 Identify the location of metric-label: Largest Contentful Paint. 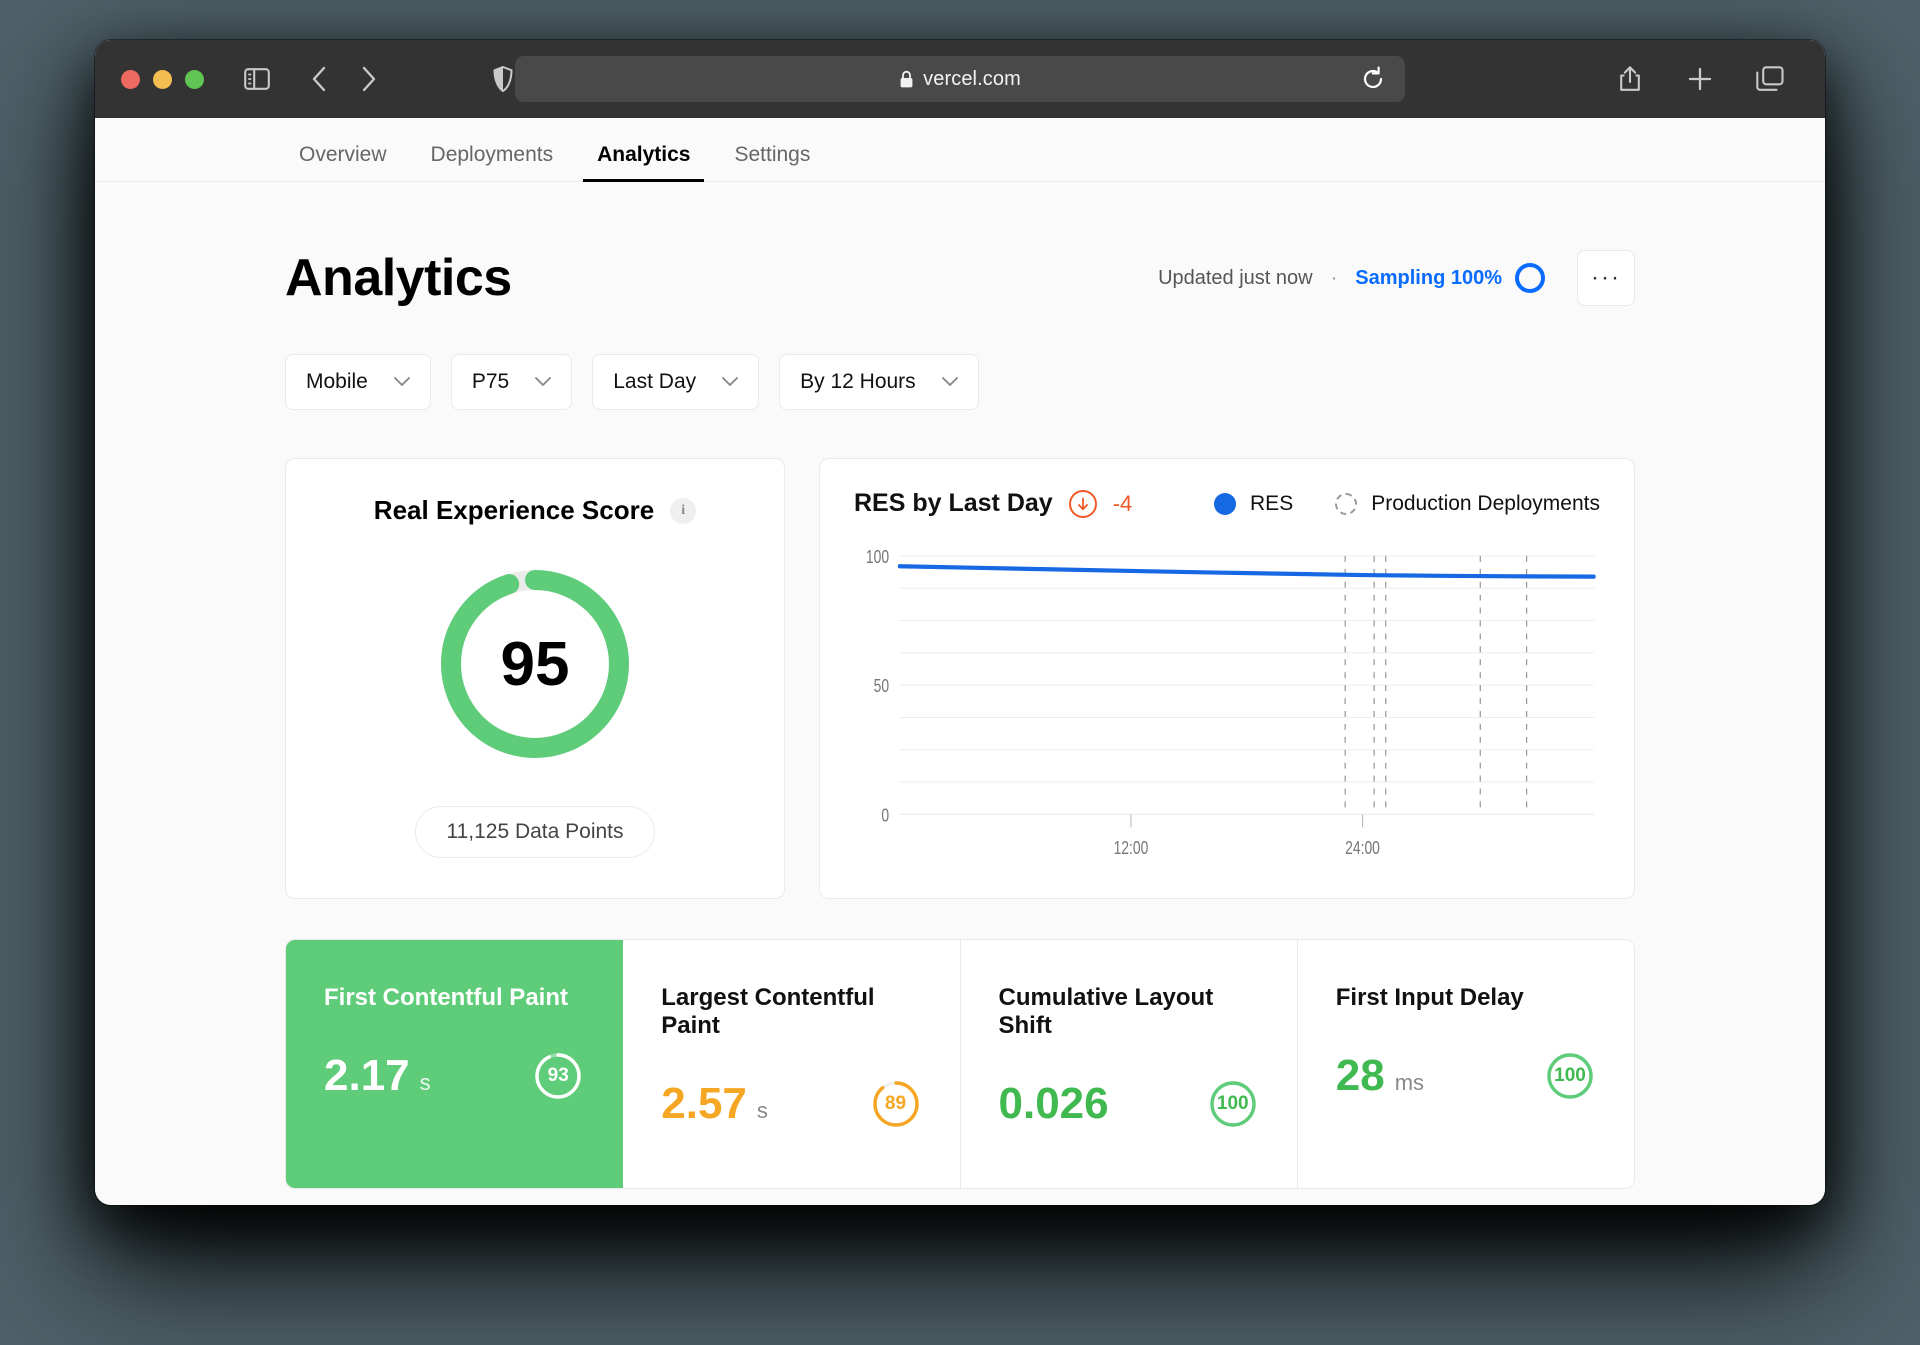
(768, 1011).